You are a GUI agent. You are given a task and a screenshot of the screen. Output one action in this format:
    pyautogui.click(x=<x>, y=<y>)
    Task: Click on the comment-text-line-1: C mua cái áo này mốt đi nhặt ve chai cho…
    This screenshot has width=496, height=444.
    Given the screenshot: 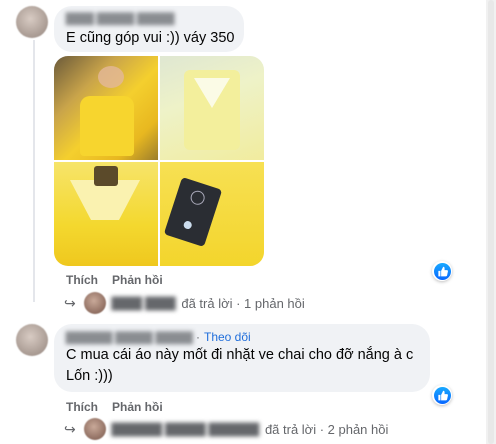 What is the action you would take?
    pyautogui.click(x=240, y=355)
    